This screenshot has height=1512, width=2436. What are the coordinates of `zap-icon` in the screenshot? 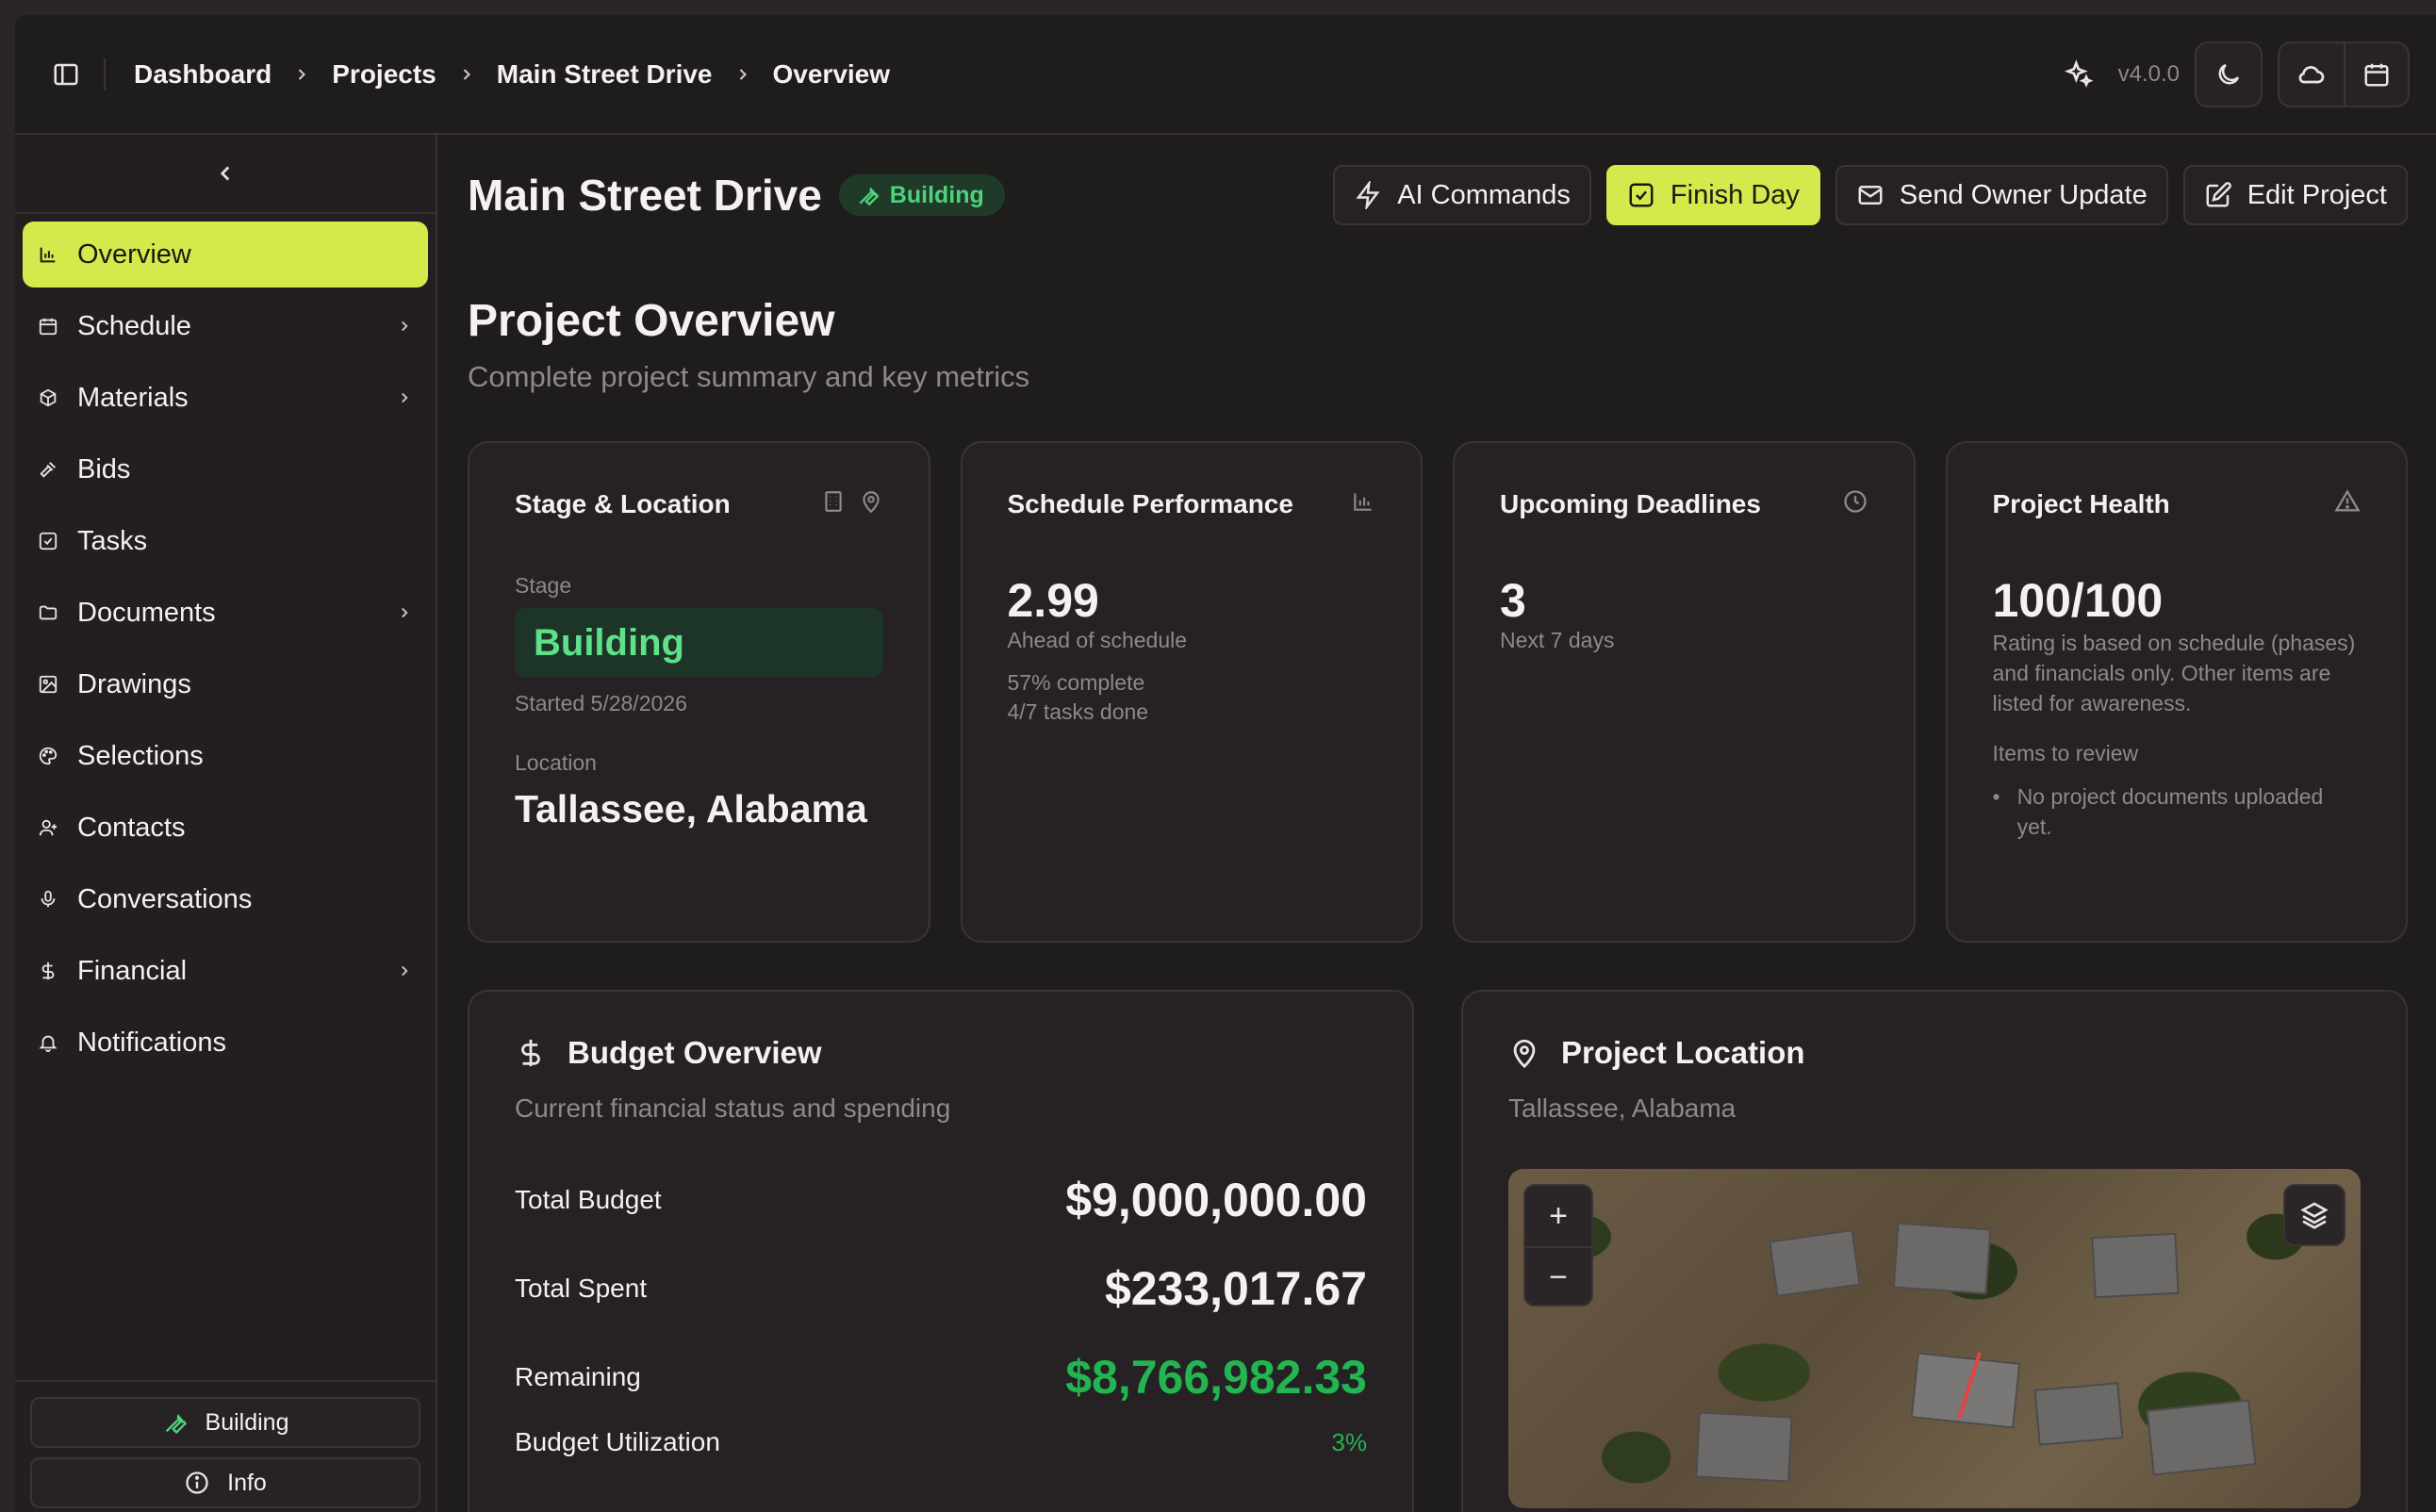 It's located at (1368, 195).